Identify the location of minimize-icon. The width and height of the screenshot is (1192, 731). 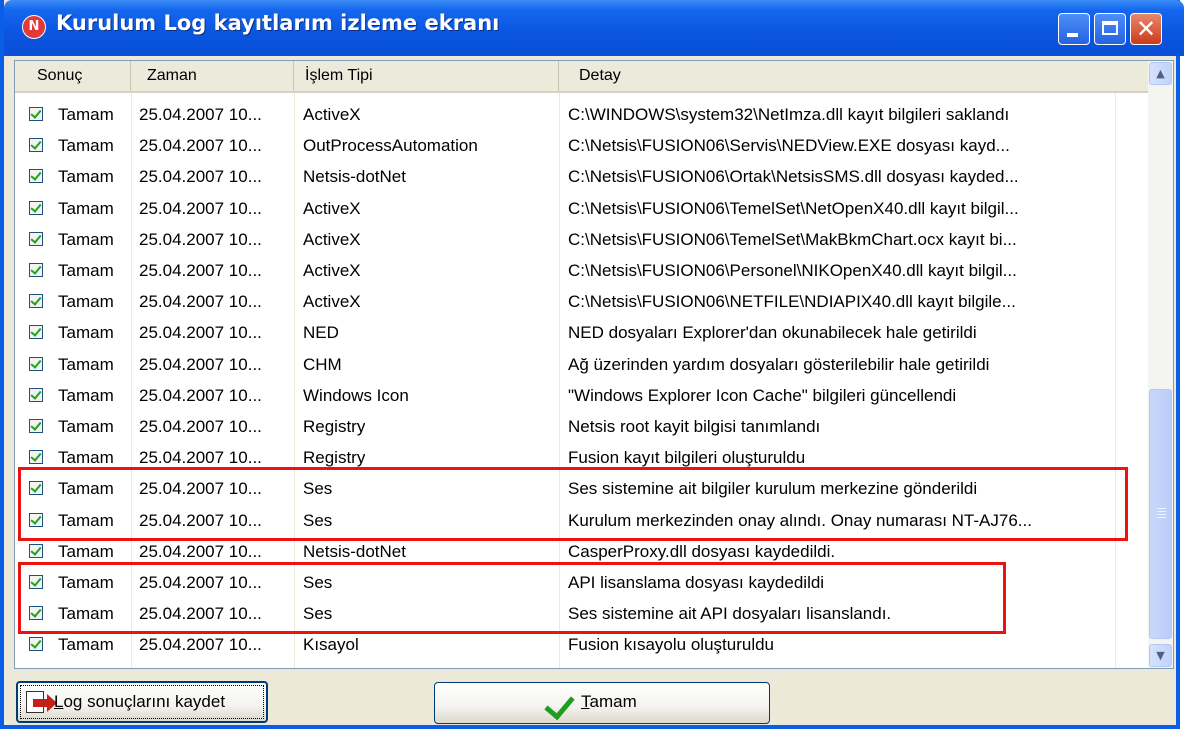
(1072, 35).